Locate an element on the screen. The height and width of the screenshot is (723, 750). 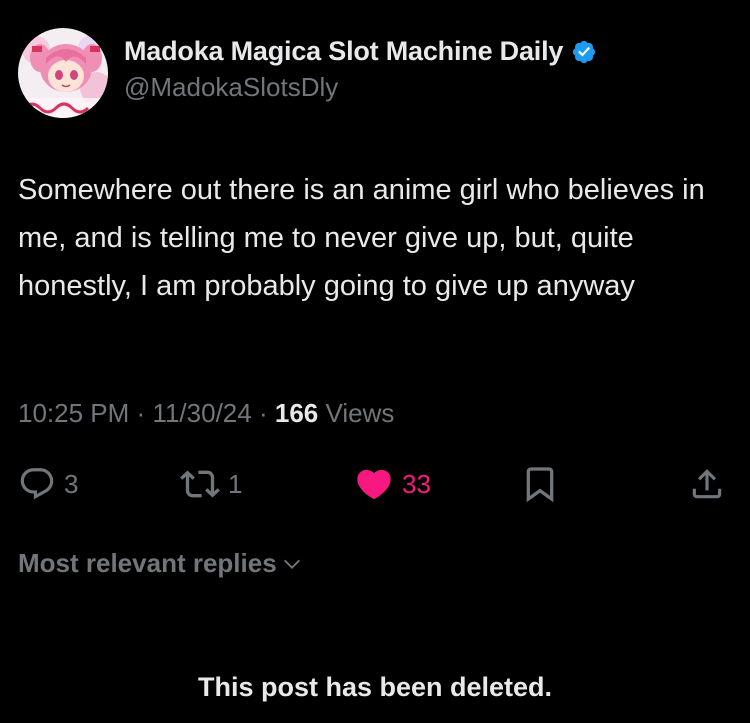
bookmark-button is located at coordinates (540, 484).